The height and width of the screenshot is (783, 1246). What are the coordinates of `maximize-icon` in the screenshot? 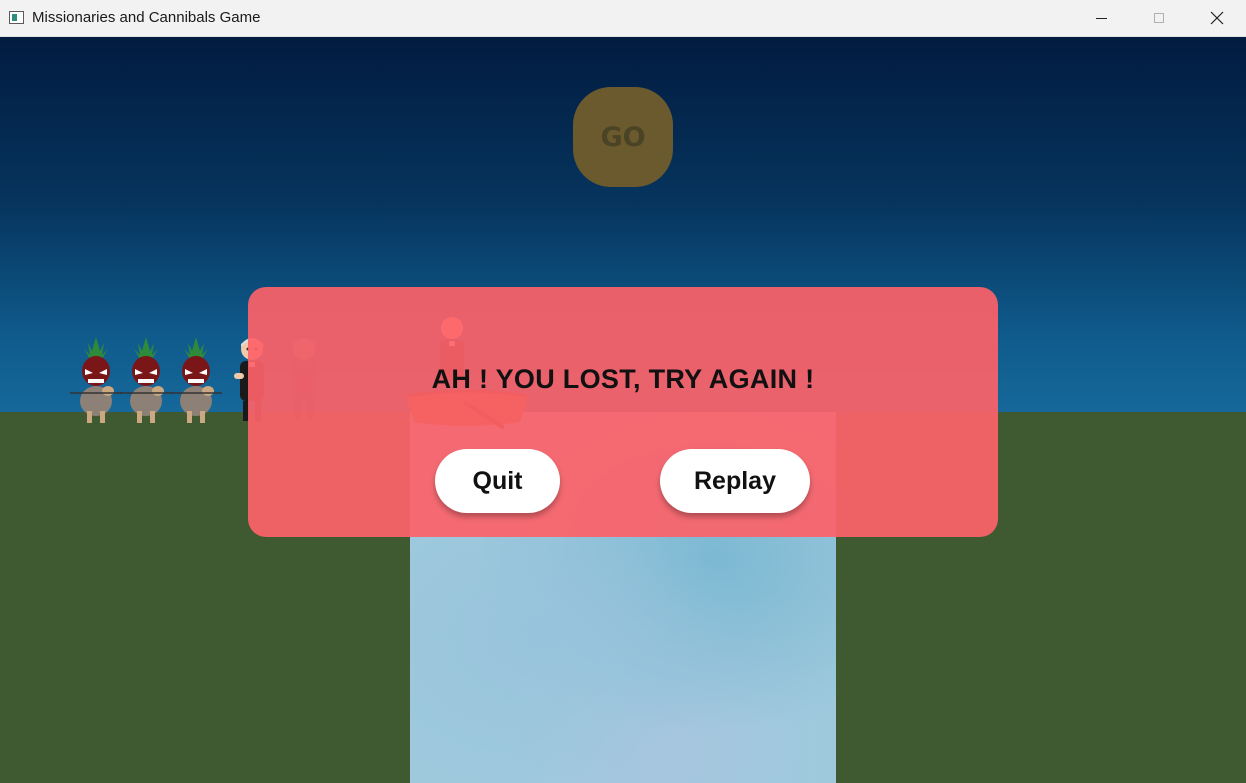 It's located at (1159, 18).